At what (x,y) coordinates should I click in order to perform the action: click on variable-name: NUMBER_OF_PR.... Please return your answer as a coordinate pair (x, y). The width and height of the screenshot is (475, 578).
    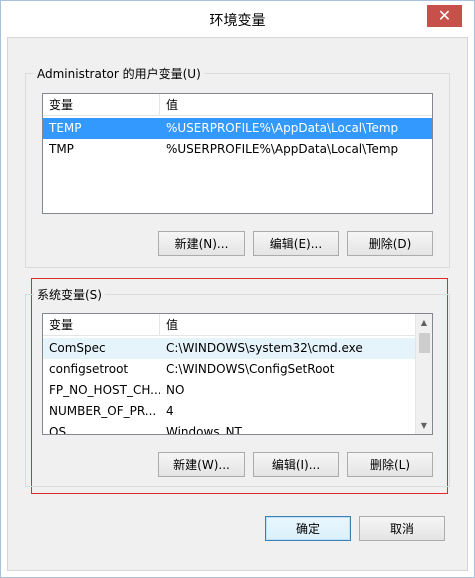
    Looking at the image, I should click on (103, 411).